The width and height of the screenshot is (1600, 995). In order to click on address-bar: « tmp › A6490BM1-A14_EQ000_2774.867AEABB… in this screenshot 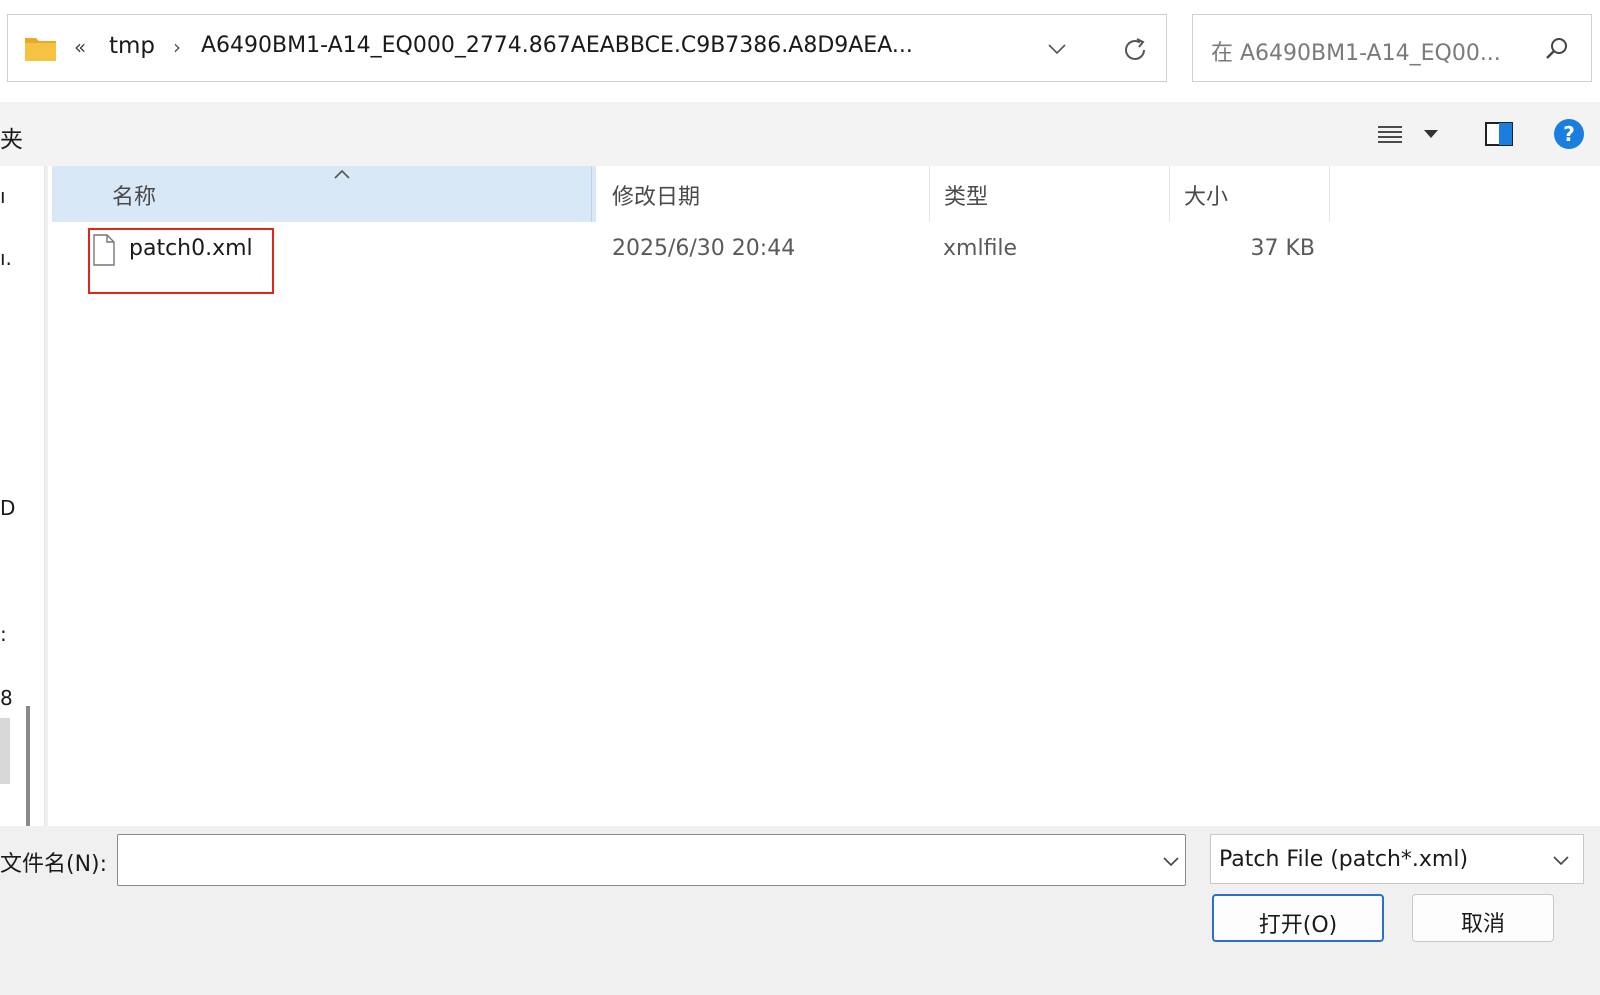, I will do `click(587, 48)`.